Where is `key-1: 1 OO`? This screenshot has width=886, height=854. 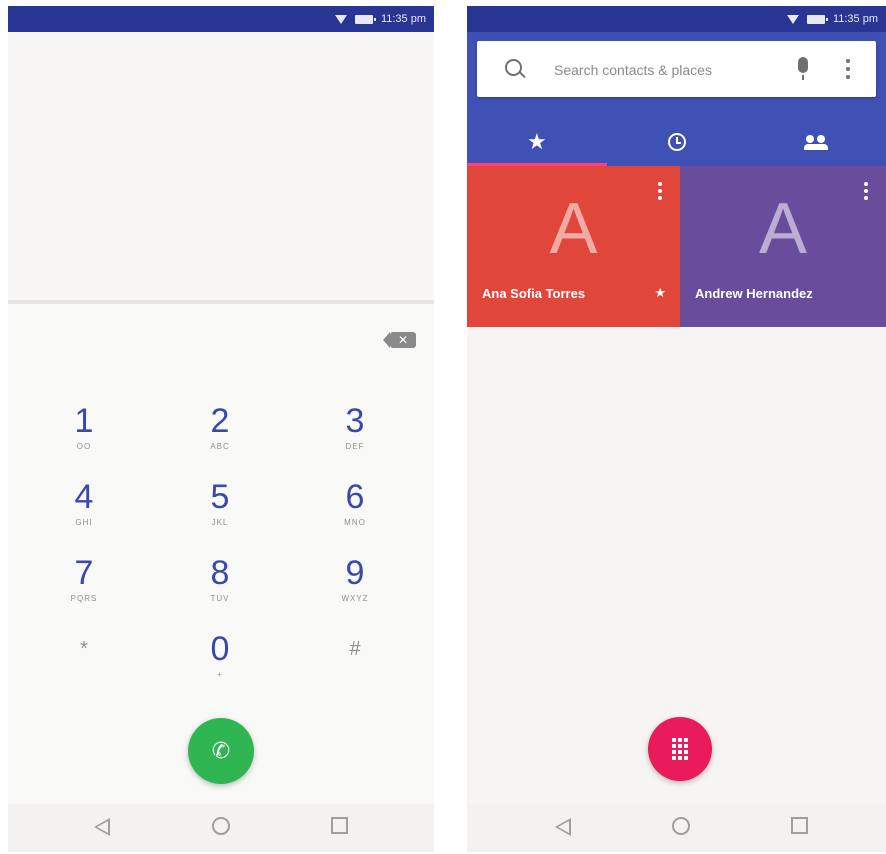 key-1: 1 OO is located at coordinates (84, 434).